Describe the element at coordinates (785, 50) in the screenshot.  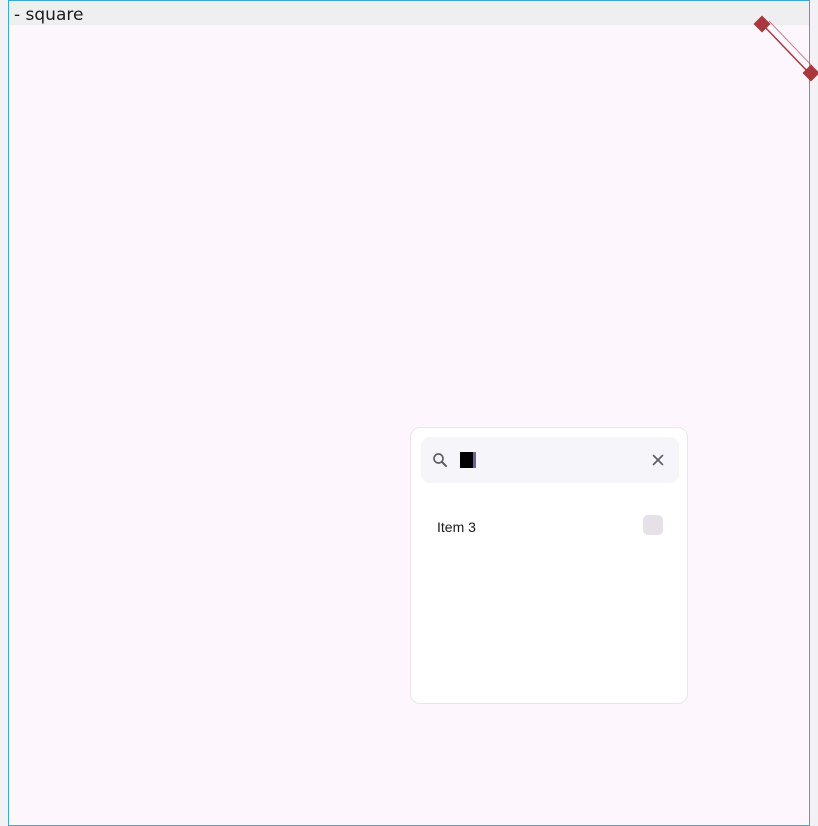
I see `resize-handle-icon` at that location.